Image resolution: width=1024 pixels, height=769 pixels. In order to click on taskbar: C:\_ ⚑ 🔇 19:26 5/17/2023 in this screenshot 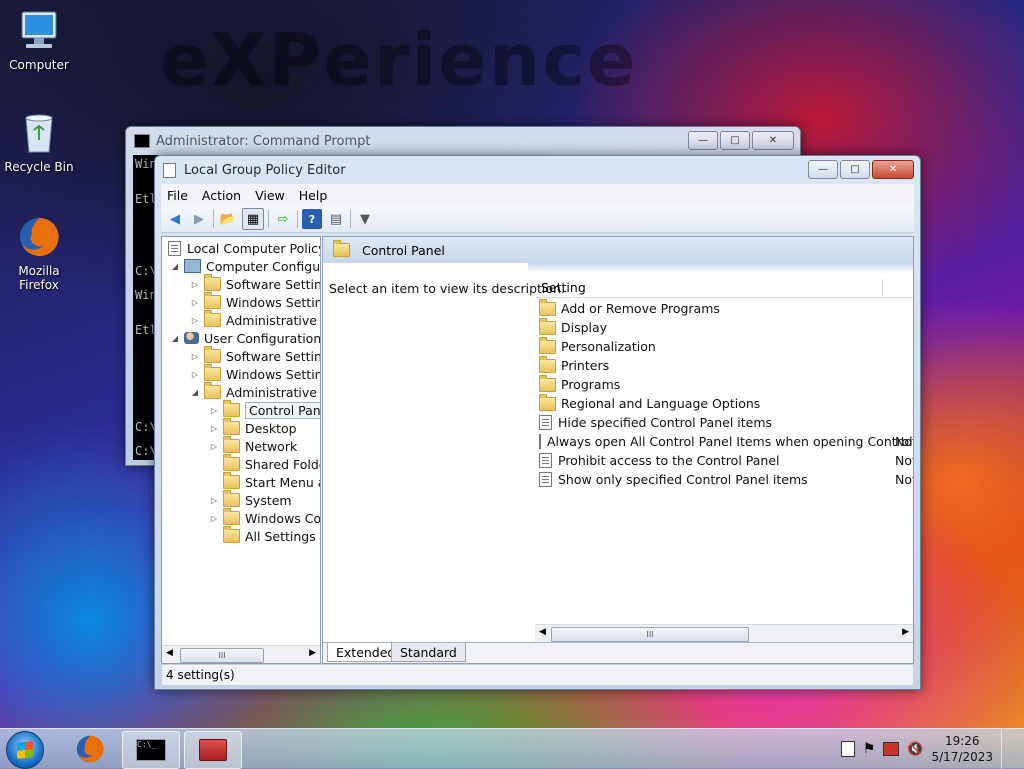, I will do `click(512, 748)`.